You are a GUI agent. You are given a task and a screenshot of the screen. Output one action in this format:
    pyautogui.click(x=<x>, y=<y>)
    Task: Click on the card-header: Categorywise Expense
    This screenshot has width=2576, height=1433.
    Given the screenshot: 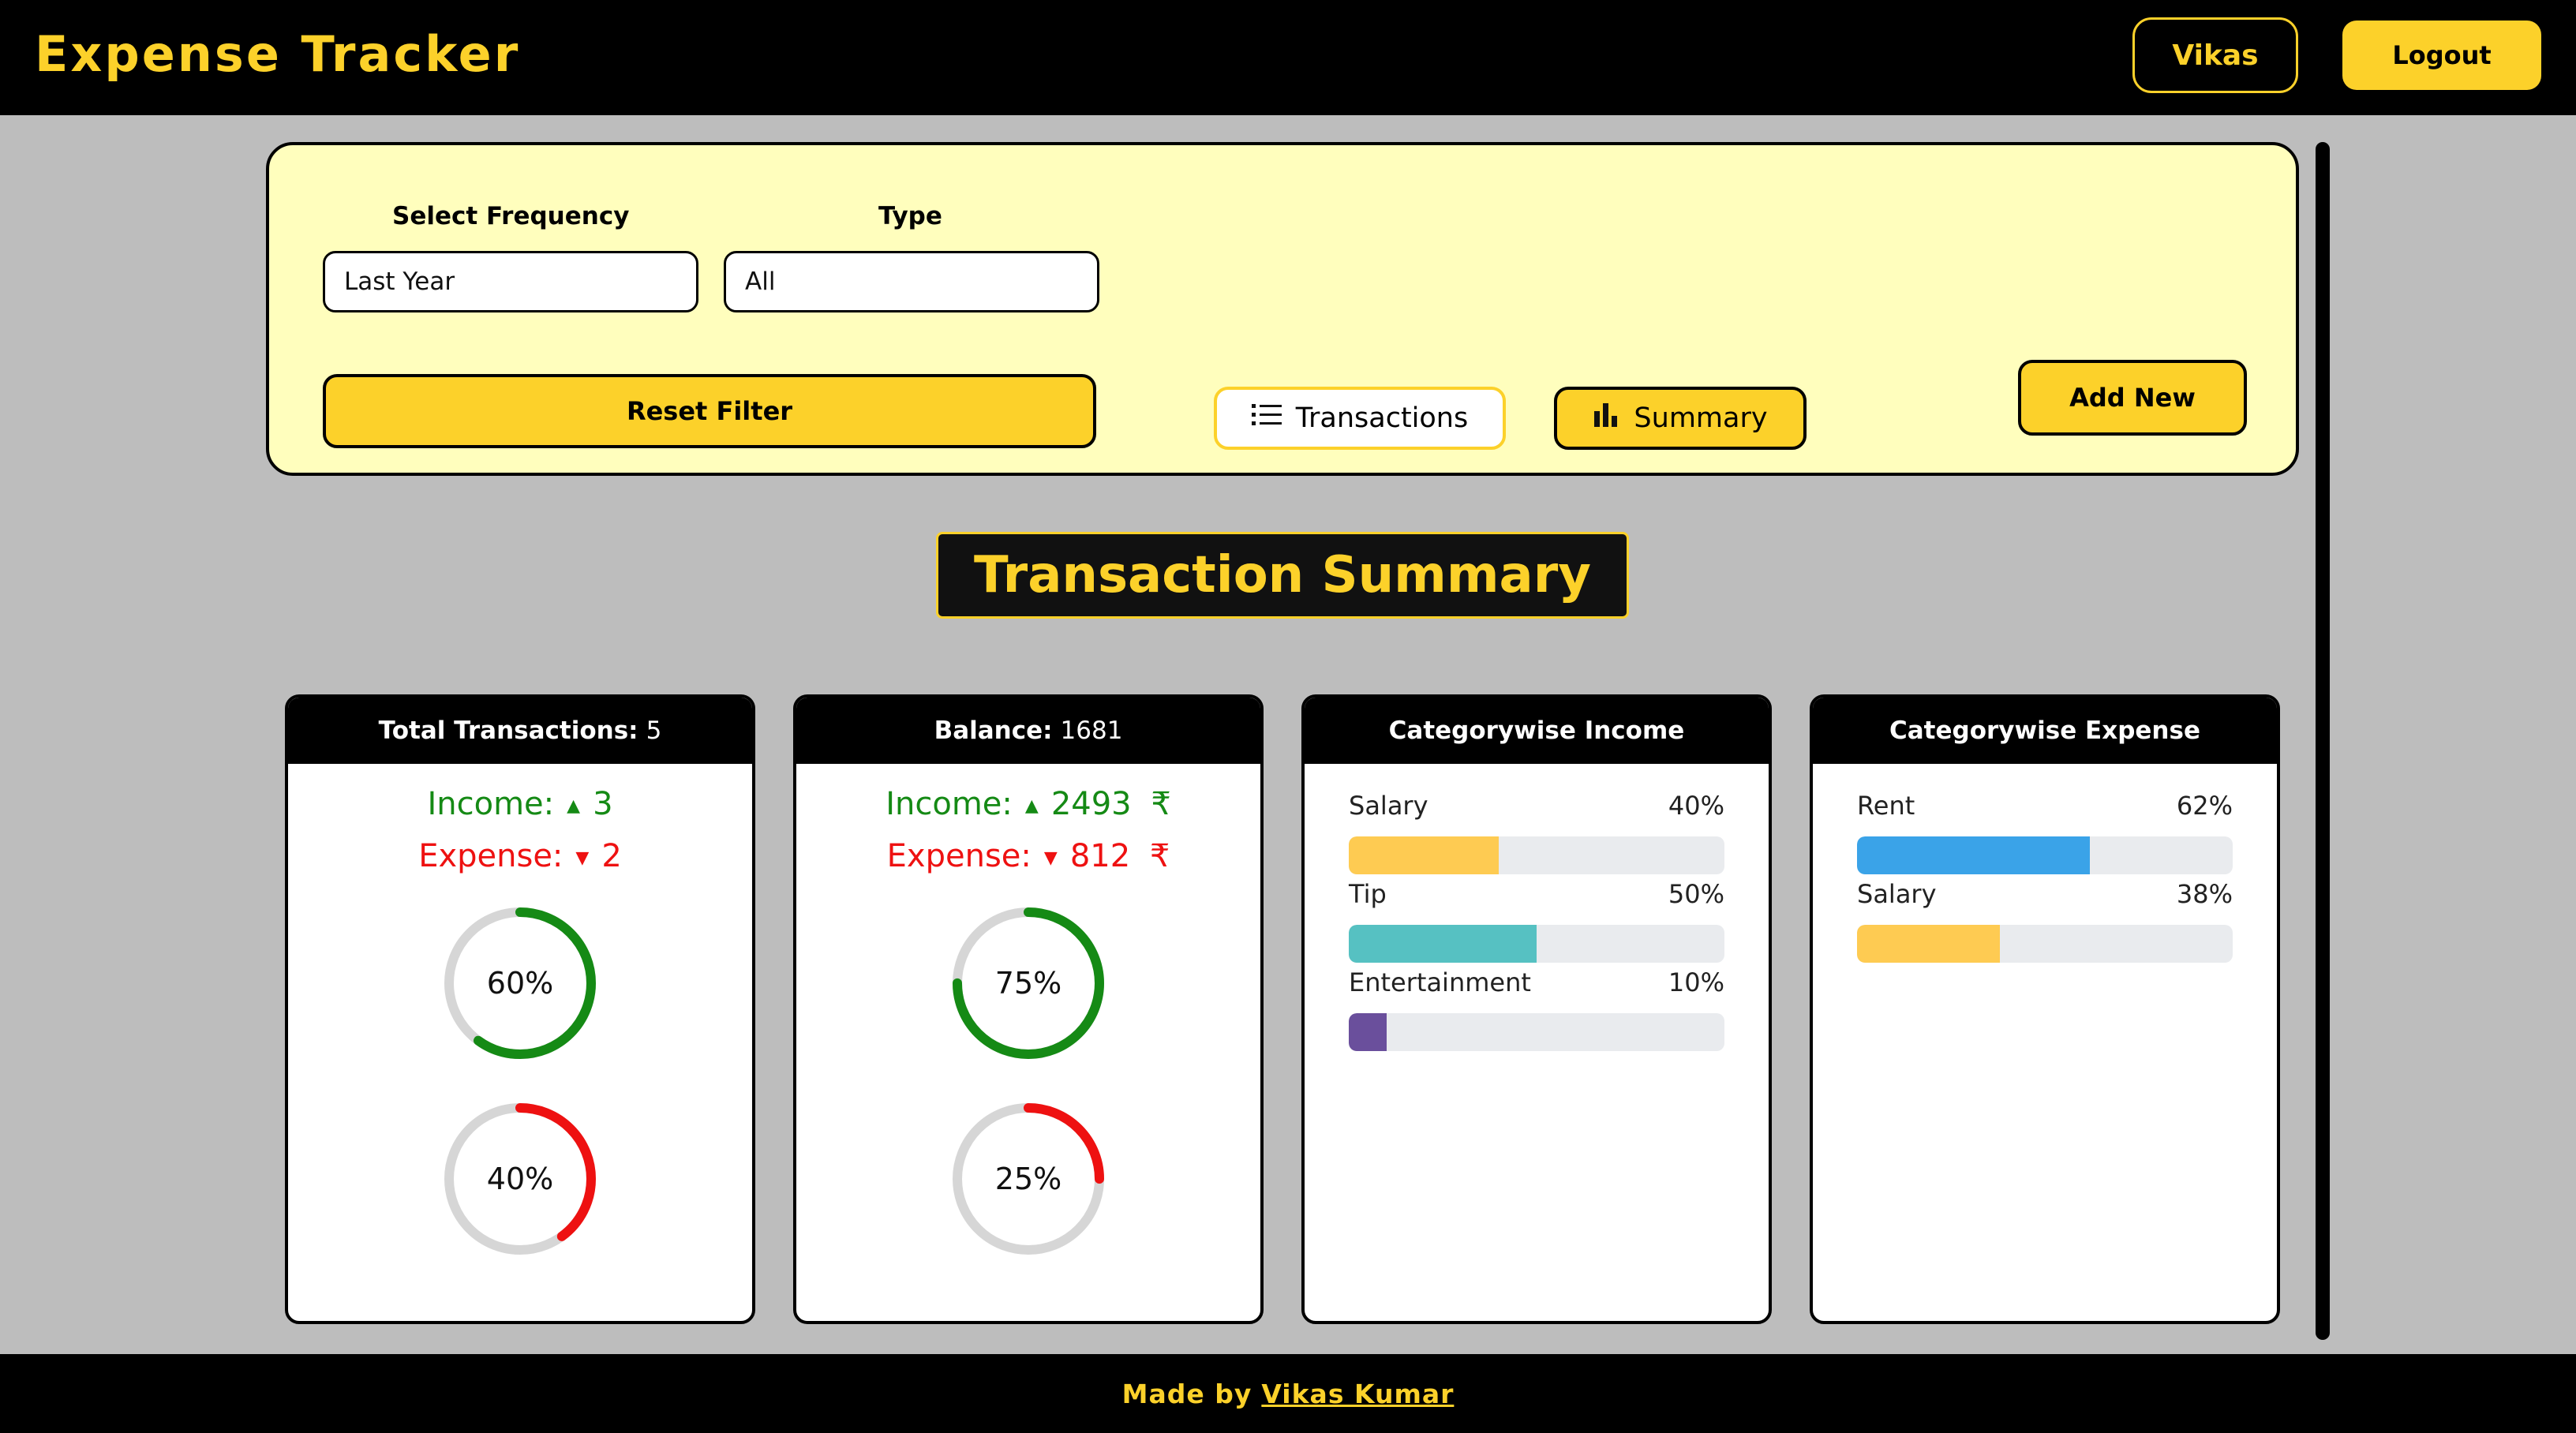 What is the action you would take?
    pyautogui.click(x=2045, y=731)
    